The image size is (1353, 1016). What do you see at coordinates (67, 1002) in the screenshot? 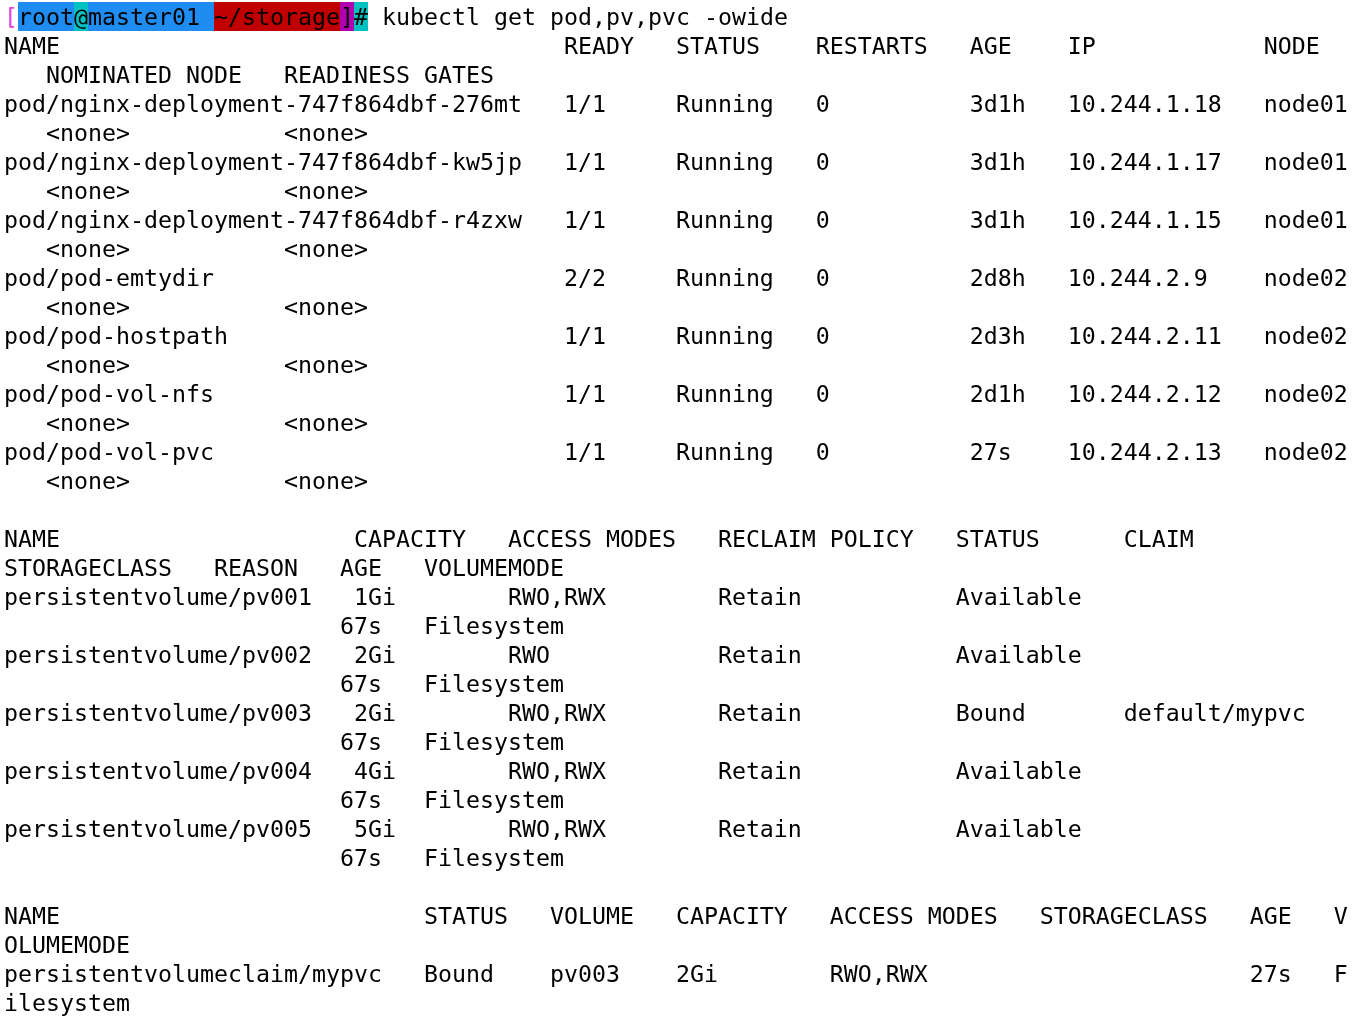
I see `output-line: ilesystem` at bounding box center [67, 1002].